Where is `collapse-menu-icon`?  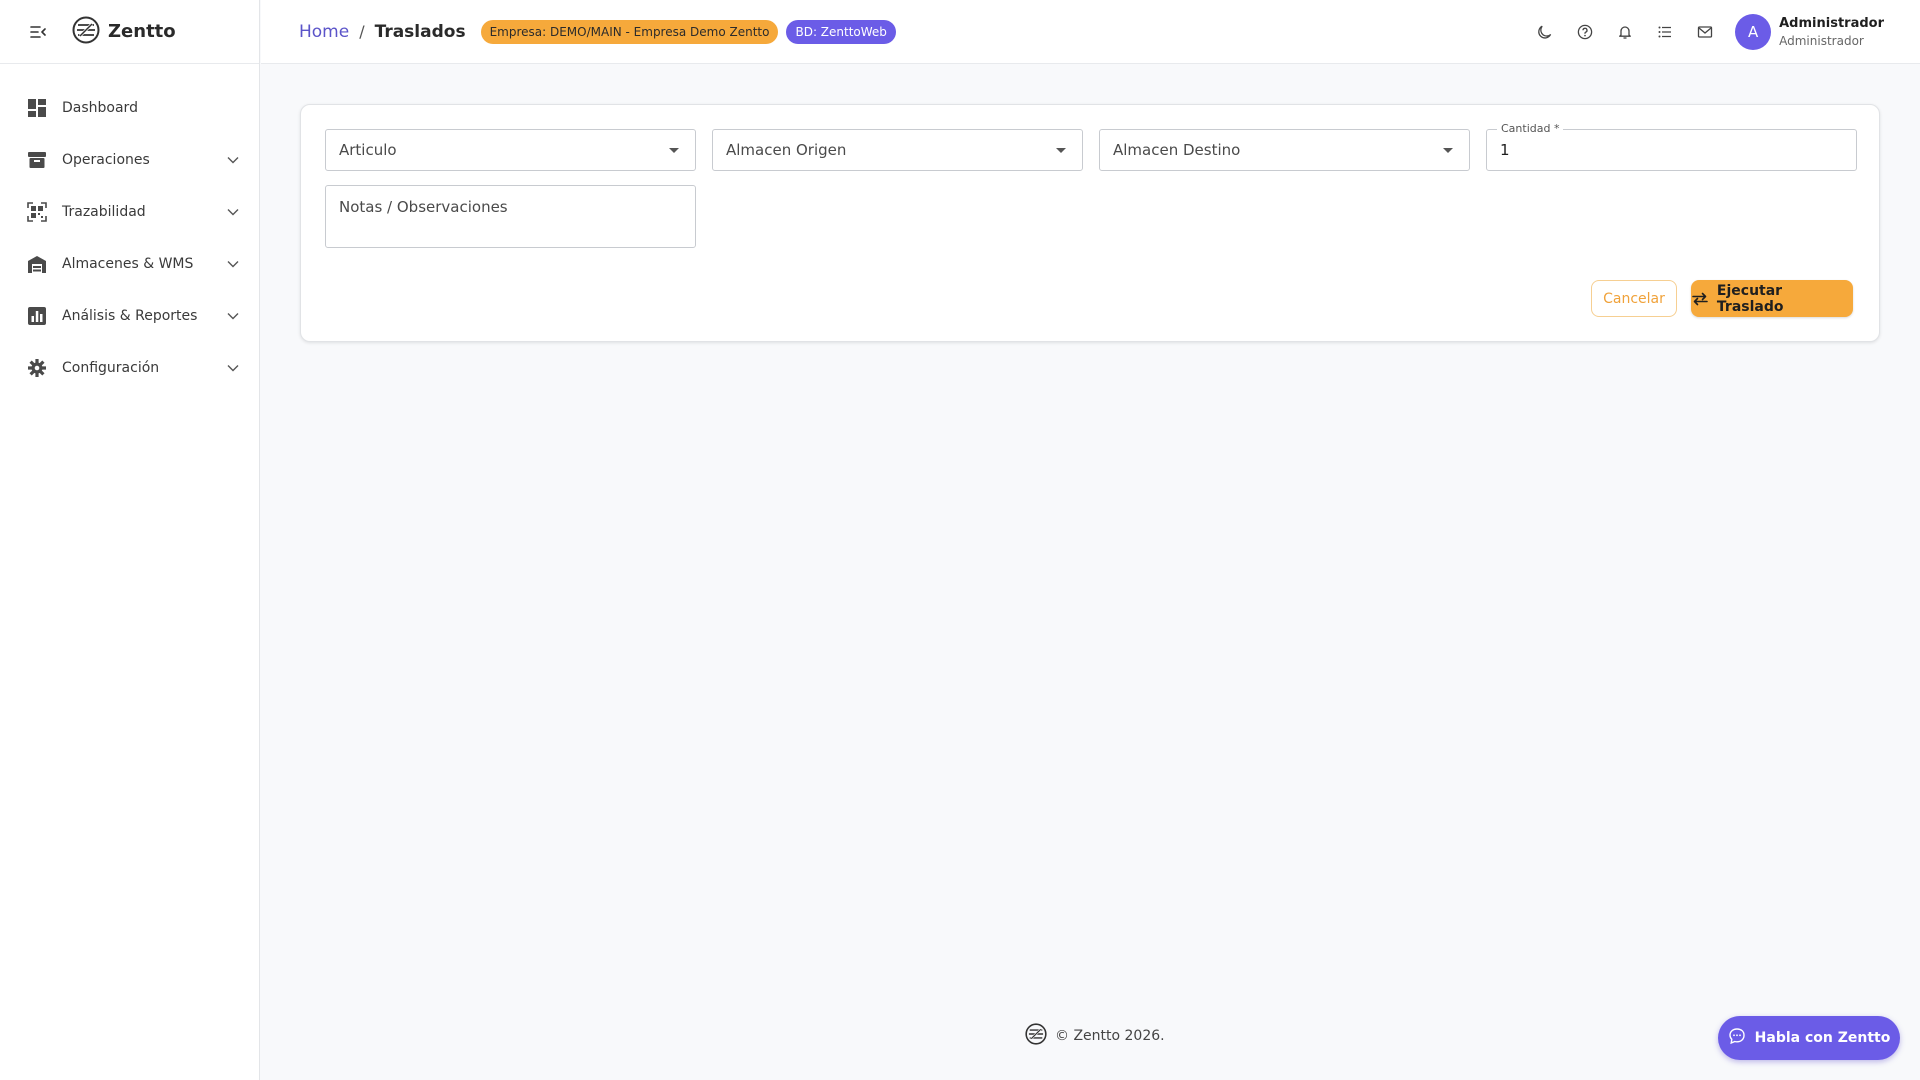
collapse-menu-icon is located at coordinates (38, 32).